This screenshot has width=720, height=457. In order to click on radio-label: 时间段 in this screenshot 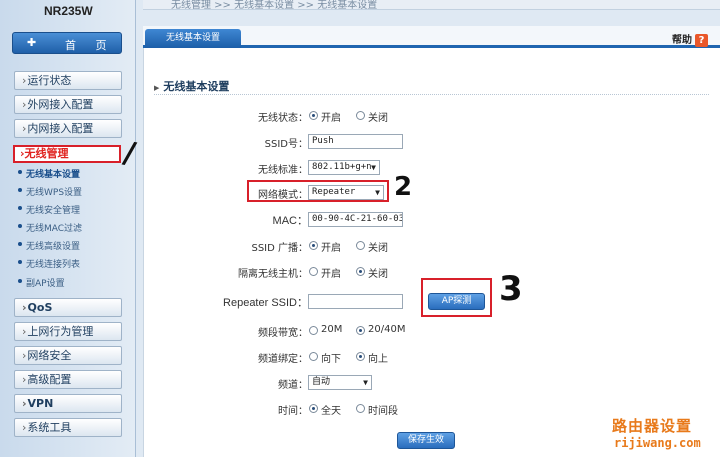, I will do `click(383, 411)`.